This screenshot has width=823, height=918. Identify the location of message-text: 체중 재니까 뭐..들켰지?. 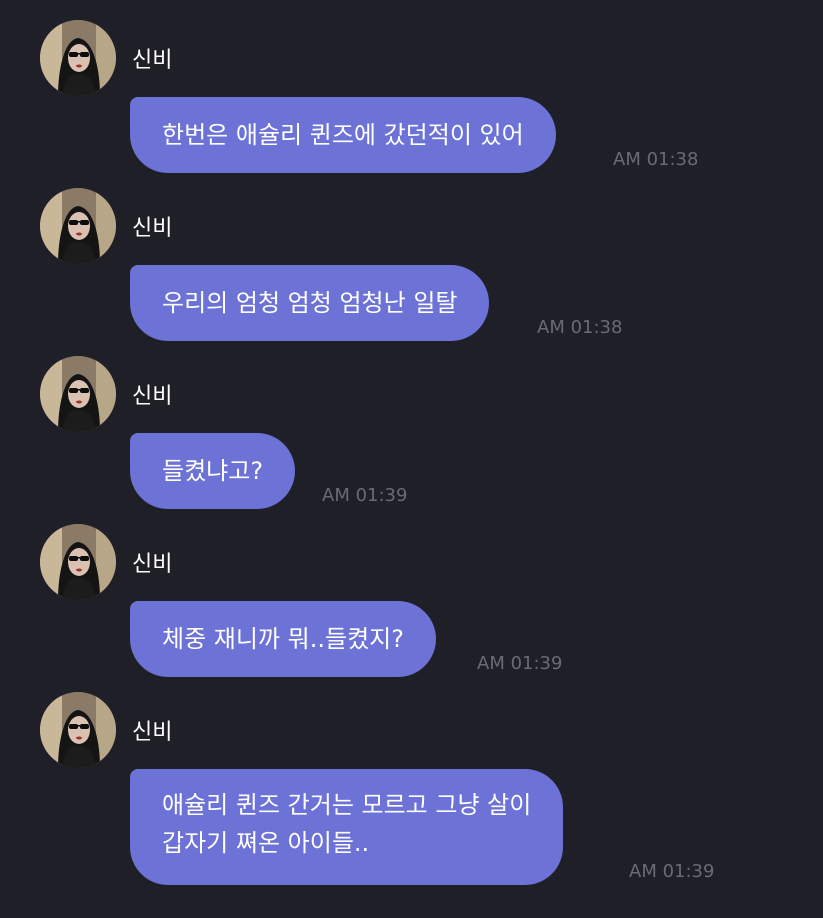
(283, 639).